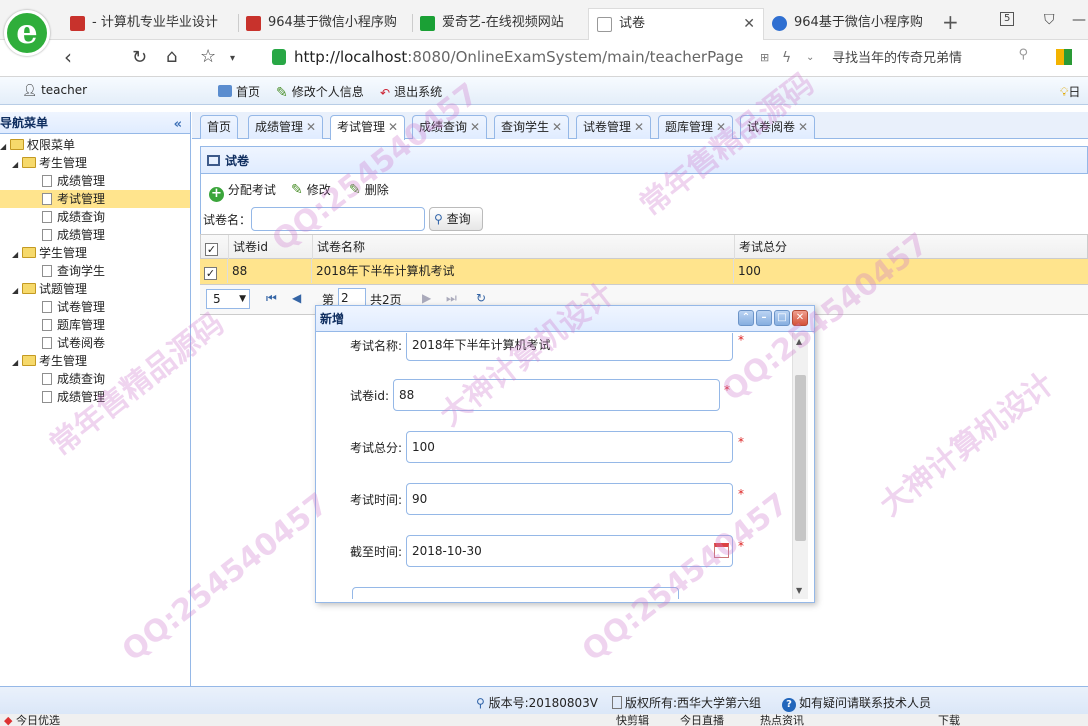  What do you see at coordinates (1023, 54) in the screenshot?
I see `search-icon: ⚲` at bounding box center [1023, 54].